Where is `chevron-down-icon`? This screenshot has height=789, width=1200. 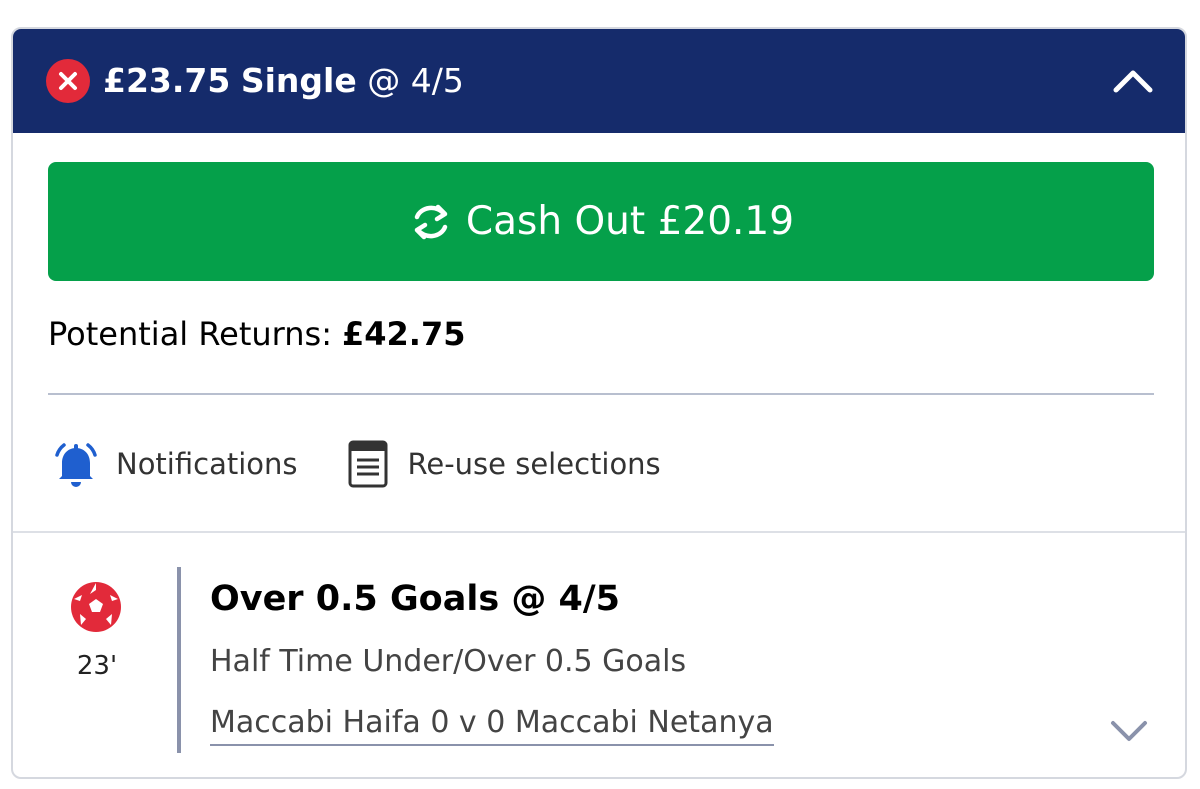 chevron-down-icon is located at coordinates (1129, 731).